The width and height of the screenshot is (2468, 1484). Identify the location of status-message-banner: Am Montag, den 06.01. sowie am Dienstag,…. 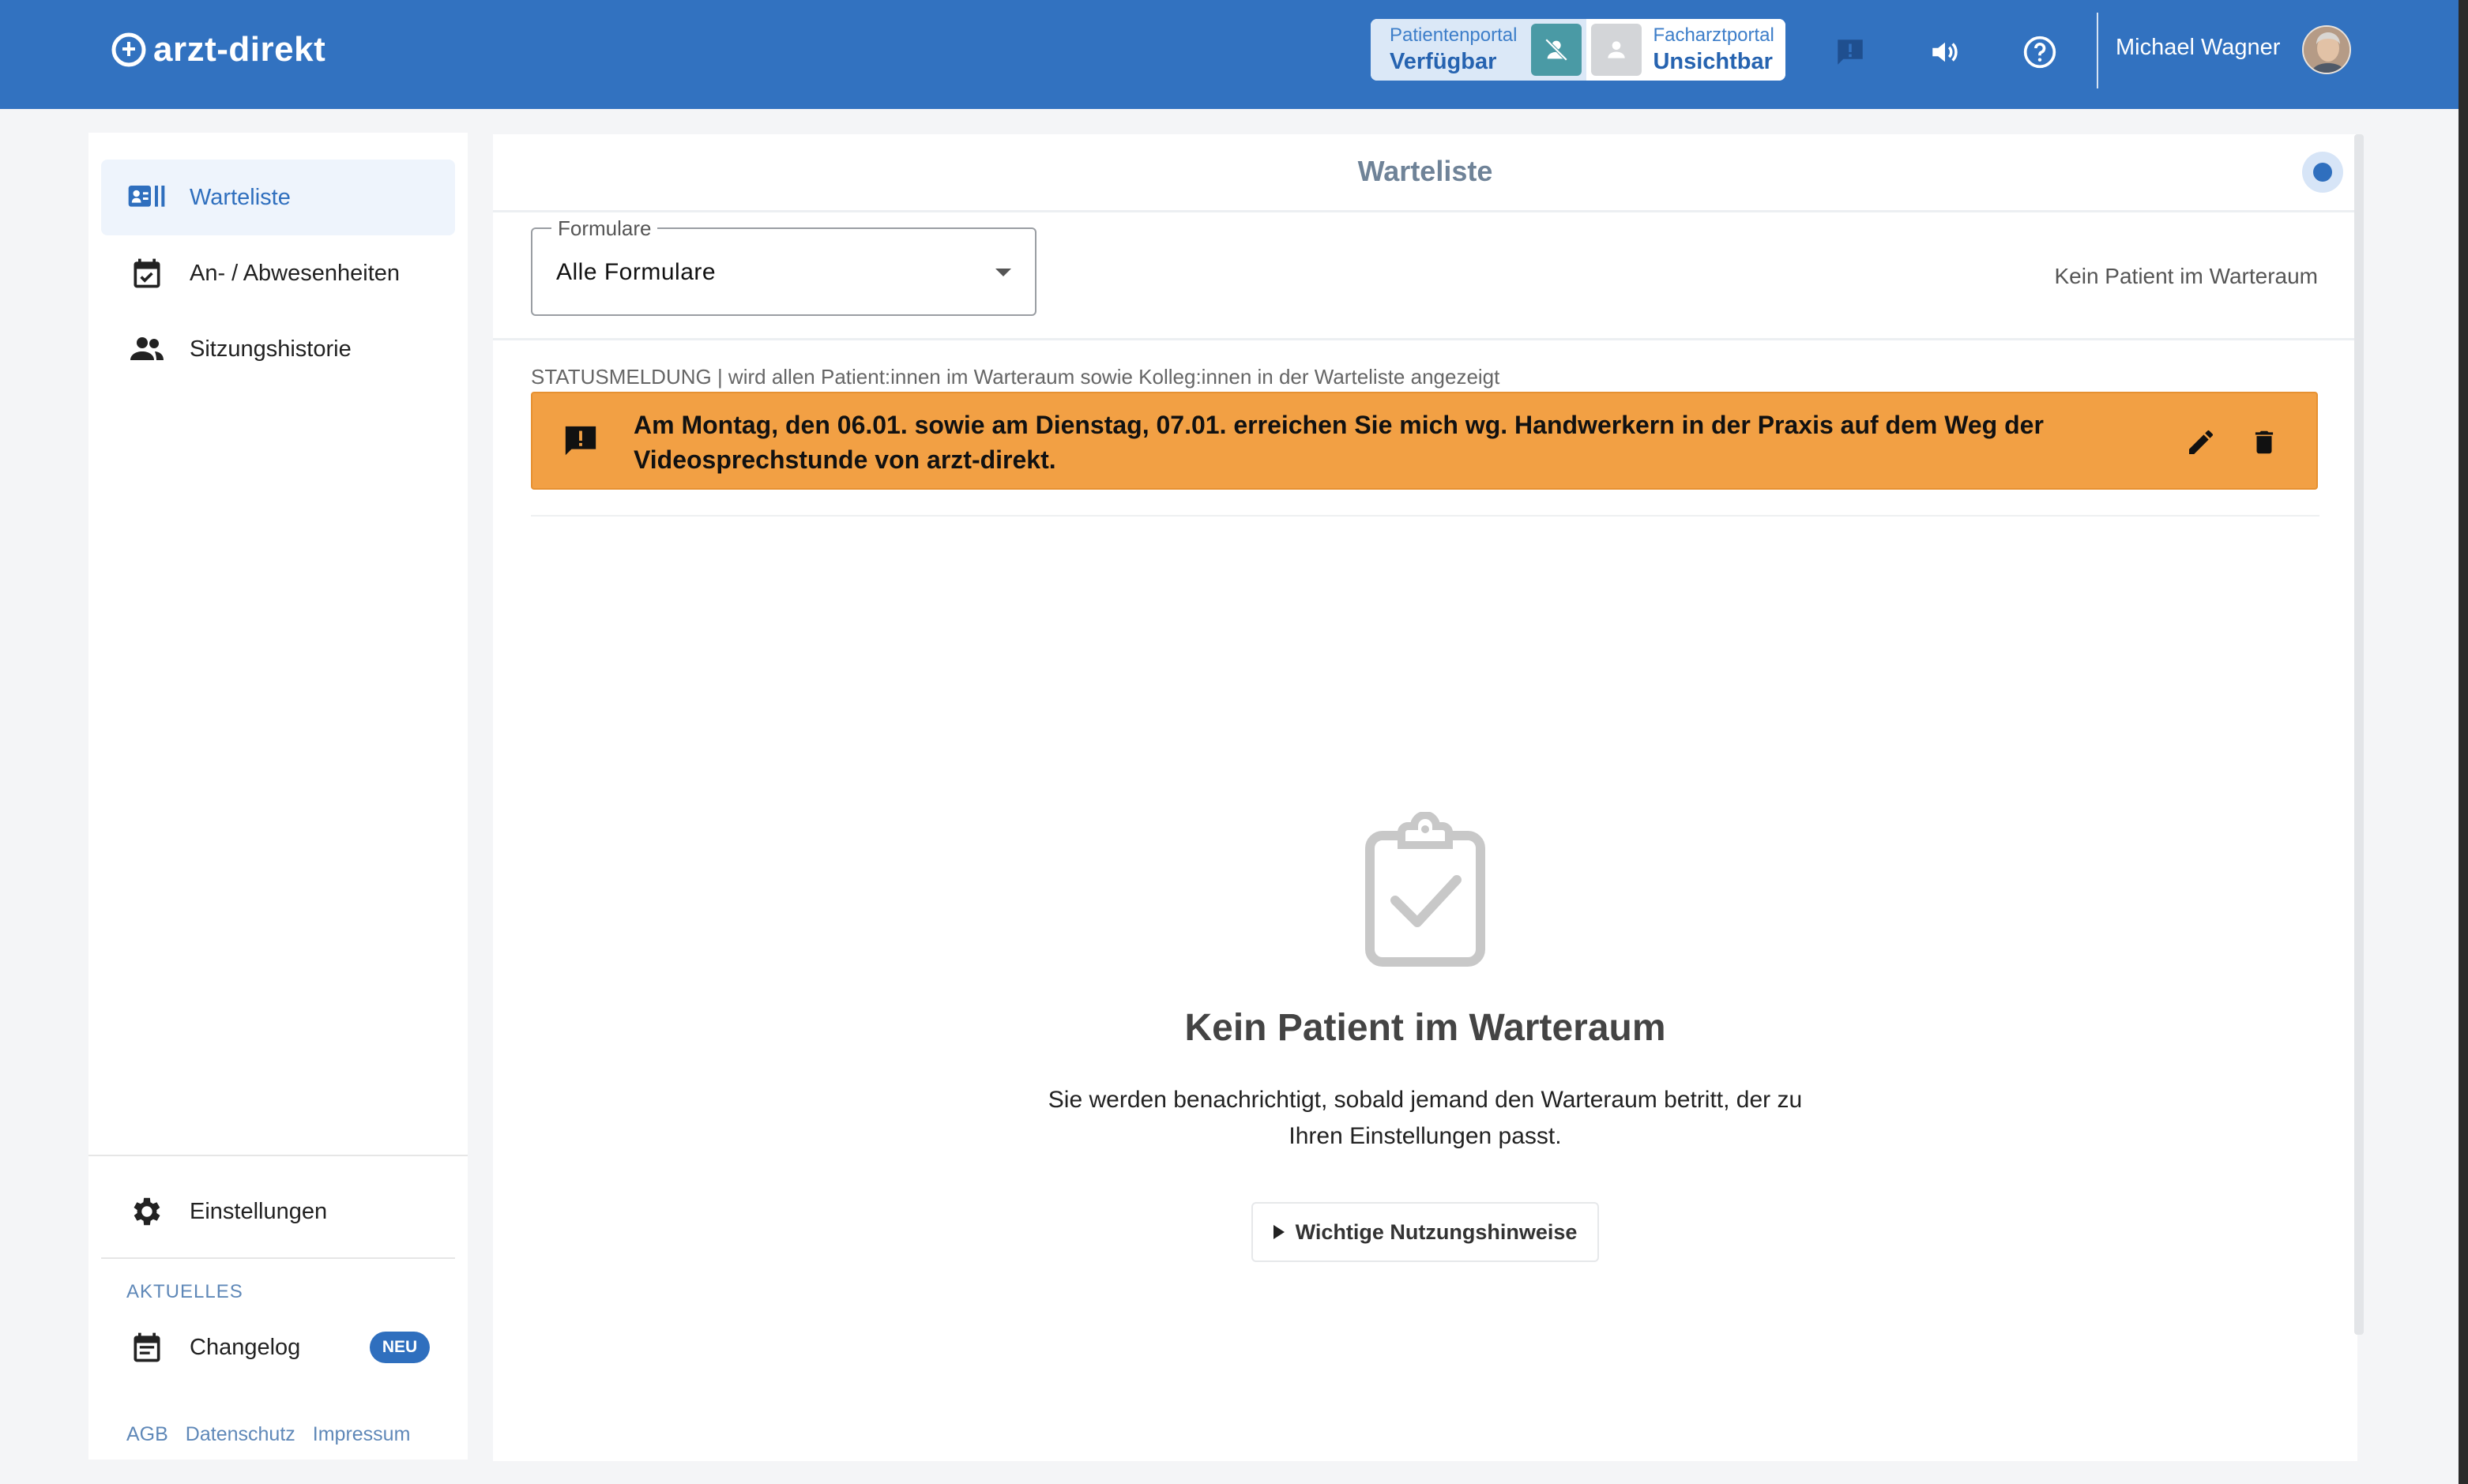
(1424, 441).